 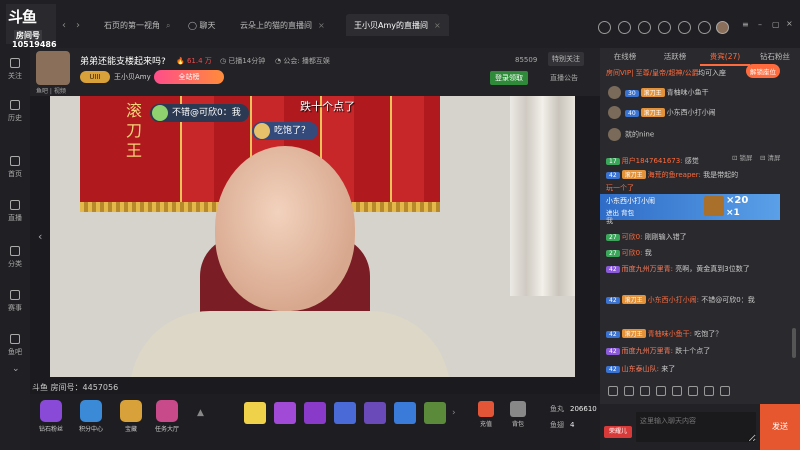 What do you see at coordinates (673, 300) in the screenshot?
I see `chat-user: 小东西小打小闹:` at bounding box center [673, 300].